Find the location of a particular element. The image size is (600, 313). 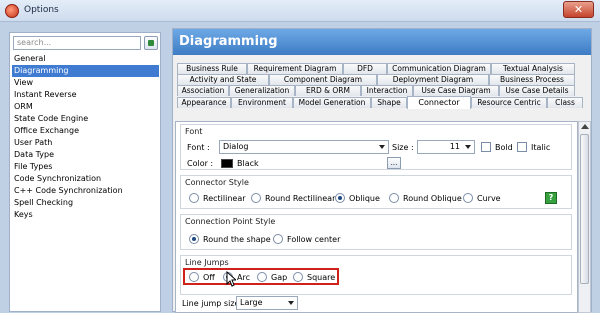

tab-dfd: DFD is located at coordinates (365, 68).